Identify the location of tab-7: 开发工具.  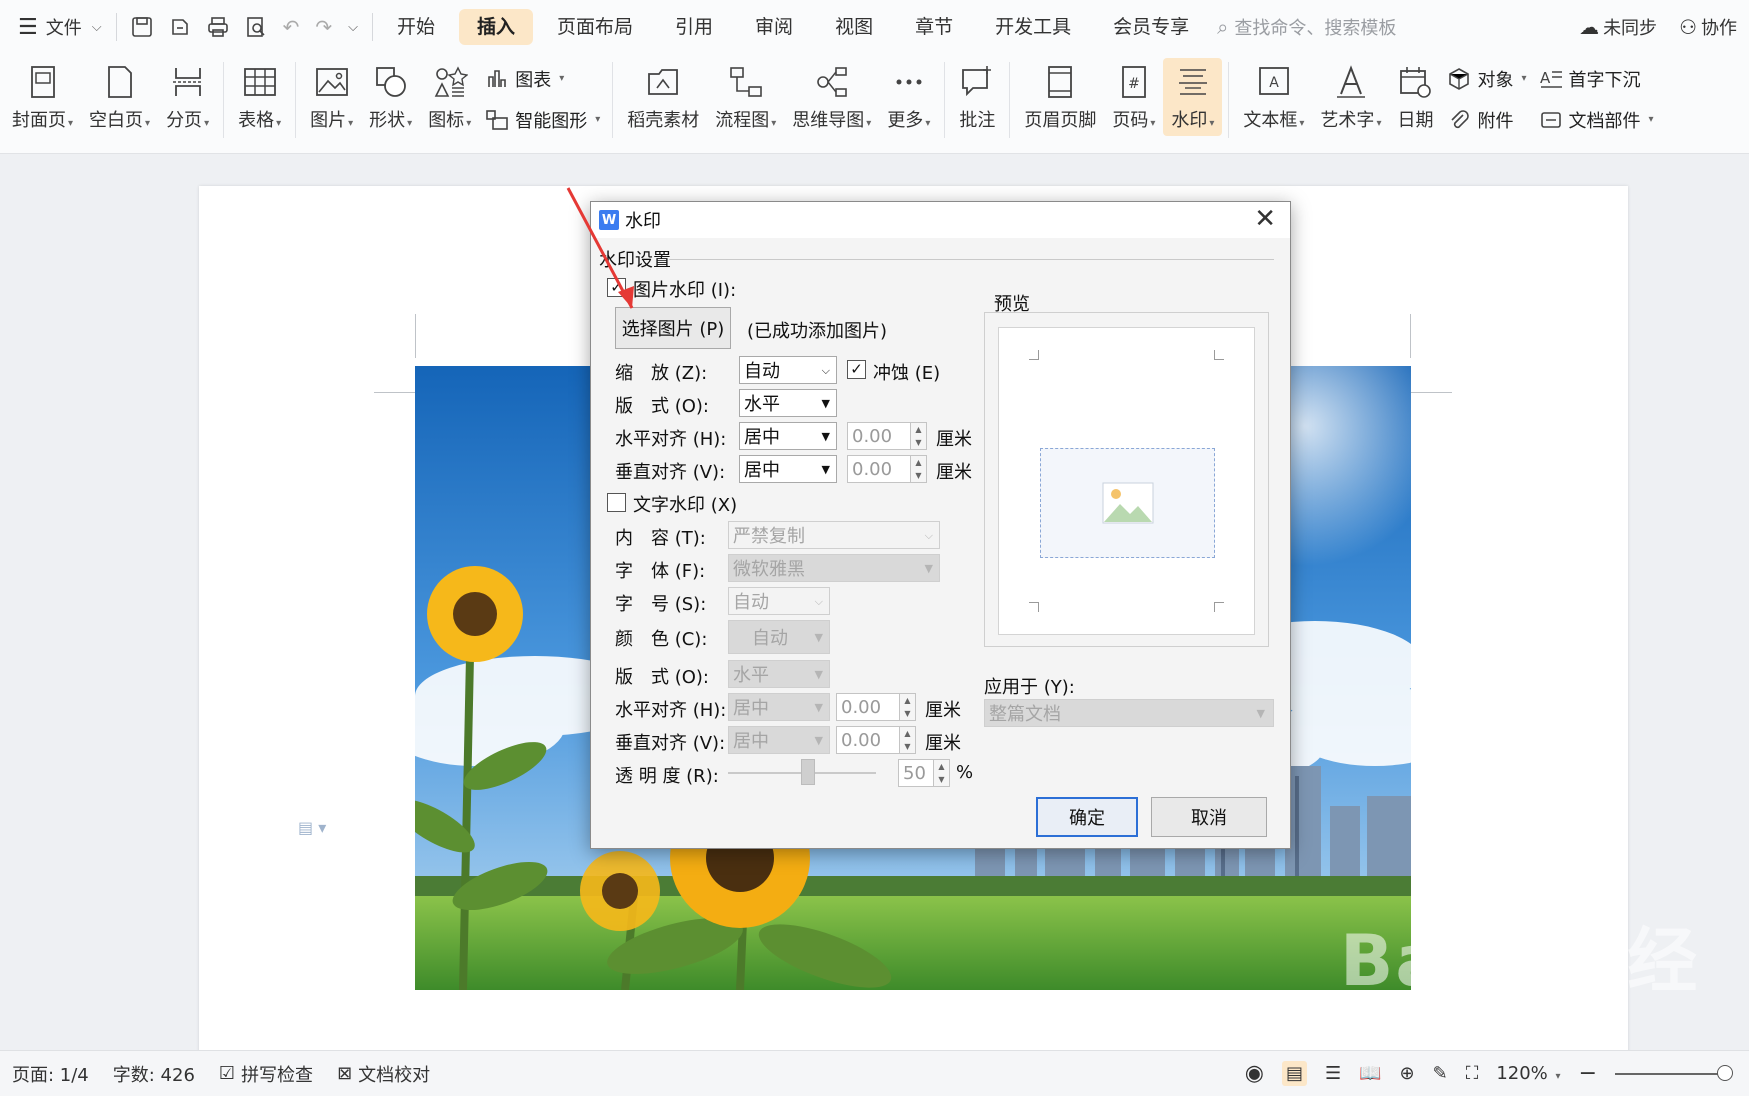
(1033, 27).